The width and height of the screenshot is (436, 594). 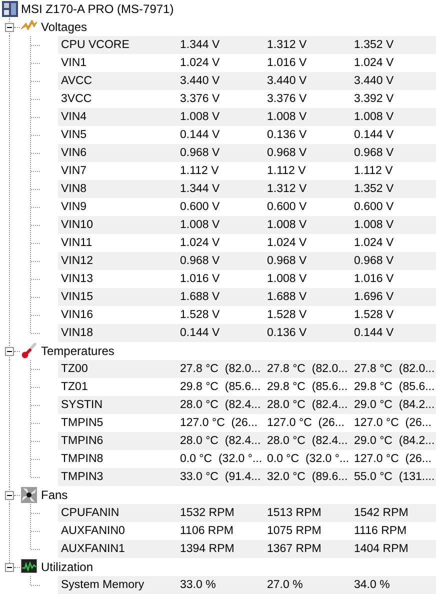 What do you see at coordinates (247, 243) in the screenshot?
I see `sensor-row: VIN11 1.024 V 1.024 V 1.024 V` at bounding box center [247, 243].